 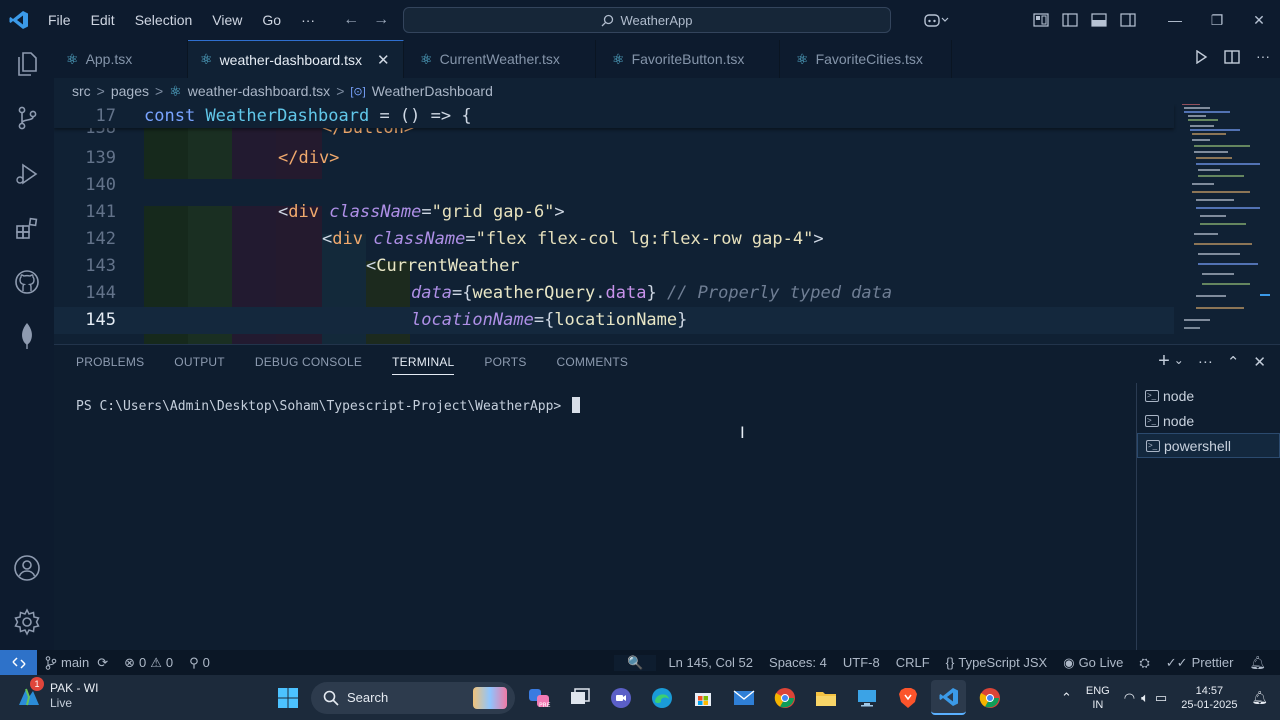 What do you see at coordinates (81, 91) in the screenshot?
I see `breadcrumb-src: src` at bounding box center [81, 91].